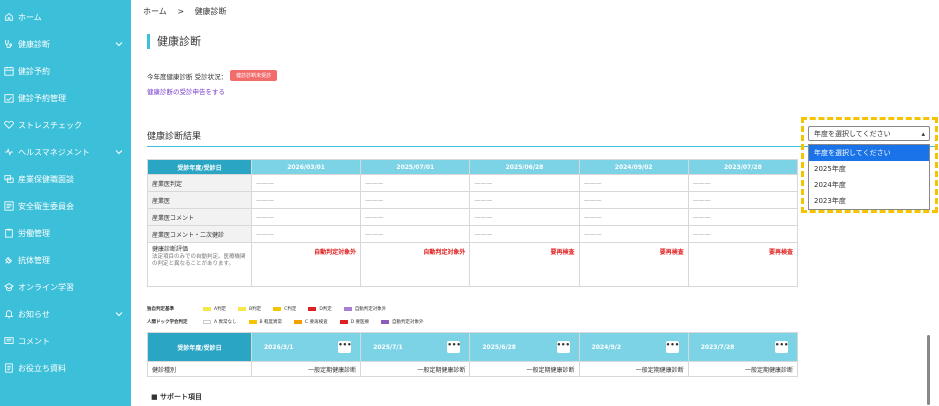 The height and width of the screenshot is (406, 939). I want to click on status-label: 今年度健康診断 受診状況：, so click(187, 76).